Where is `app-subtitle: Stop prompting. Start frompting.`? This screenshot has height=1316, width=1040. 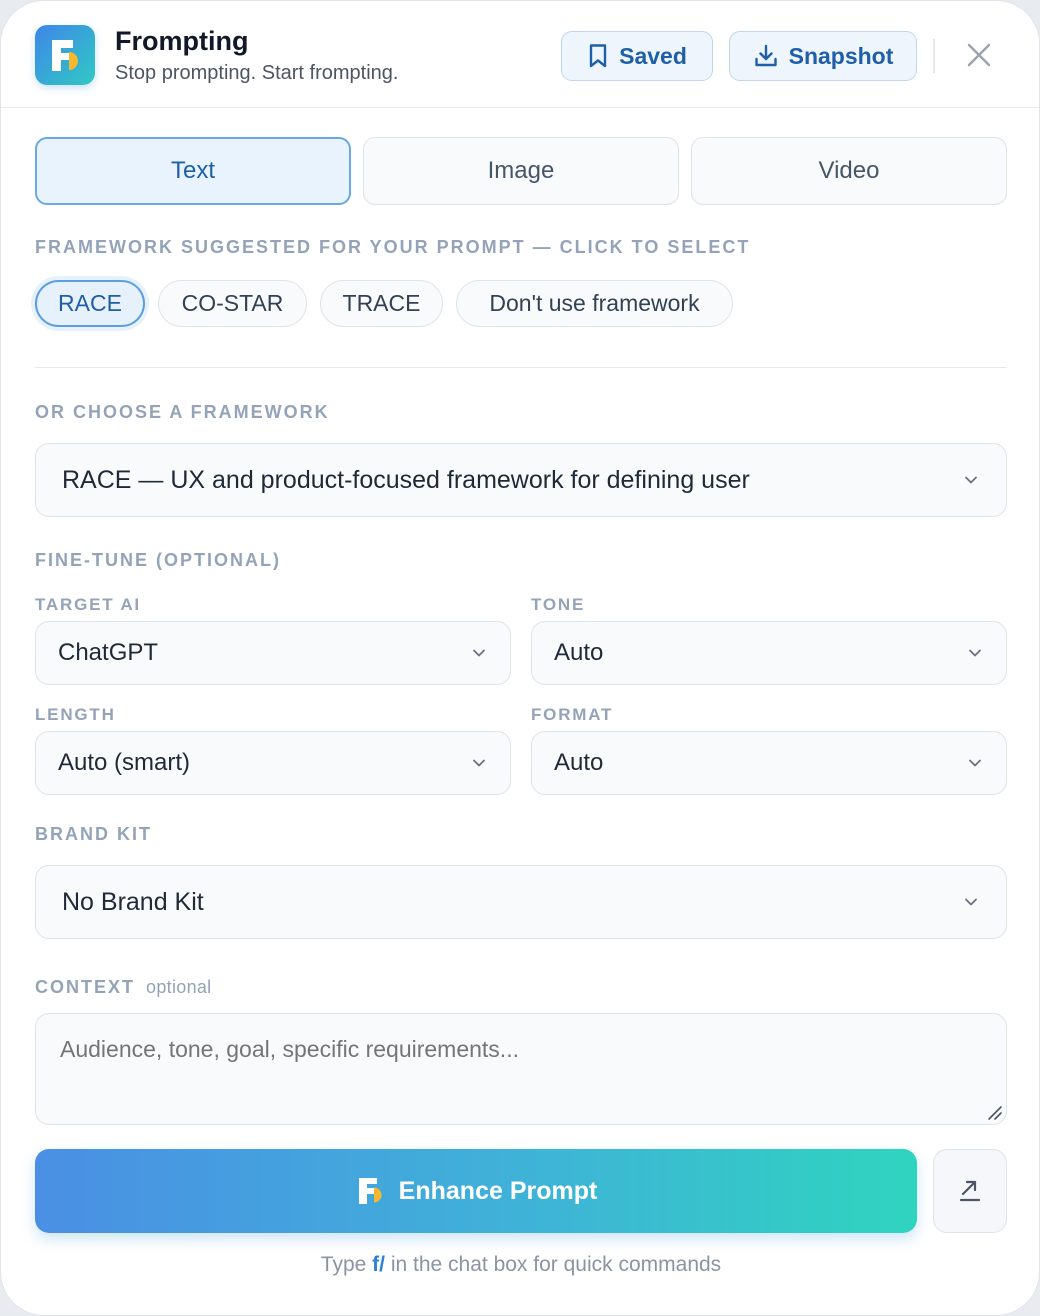 app-subtitle: Stop prompting. Start frompting. is located at coordinates (257, 73).